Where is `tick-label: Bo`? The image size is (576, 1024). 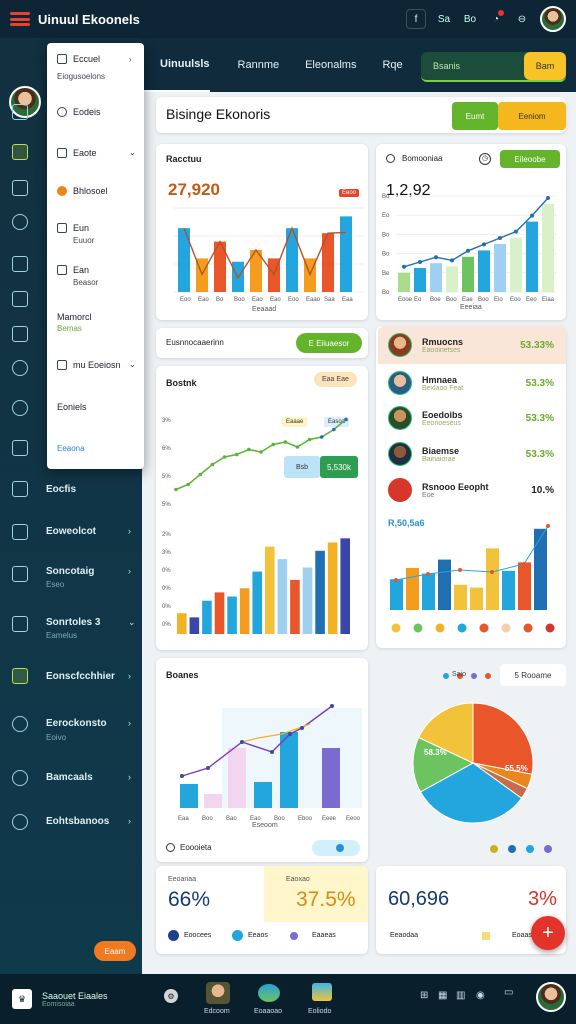
tick-label: Bo is located at coordinates (220, 300).